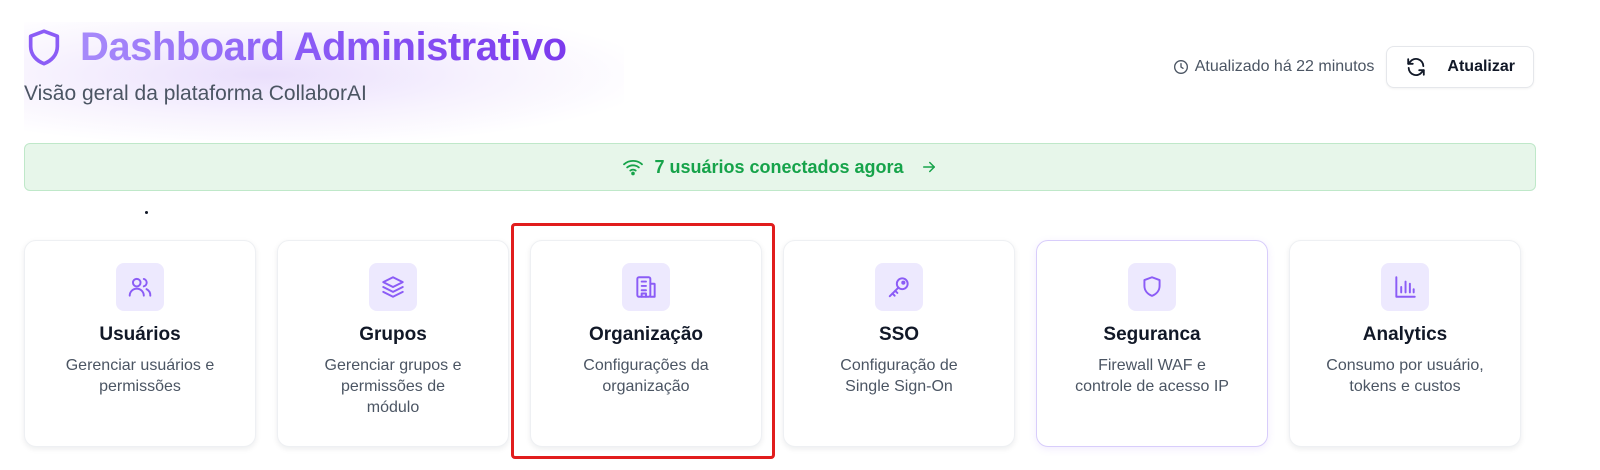  I want to click on card-desc-line: Firewall WAF e, so click(1152, 365).